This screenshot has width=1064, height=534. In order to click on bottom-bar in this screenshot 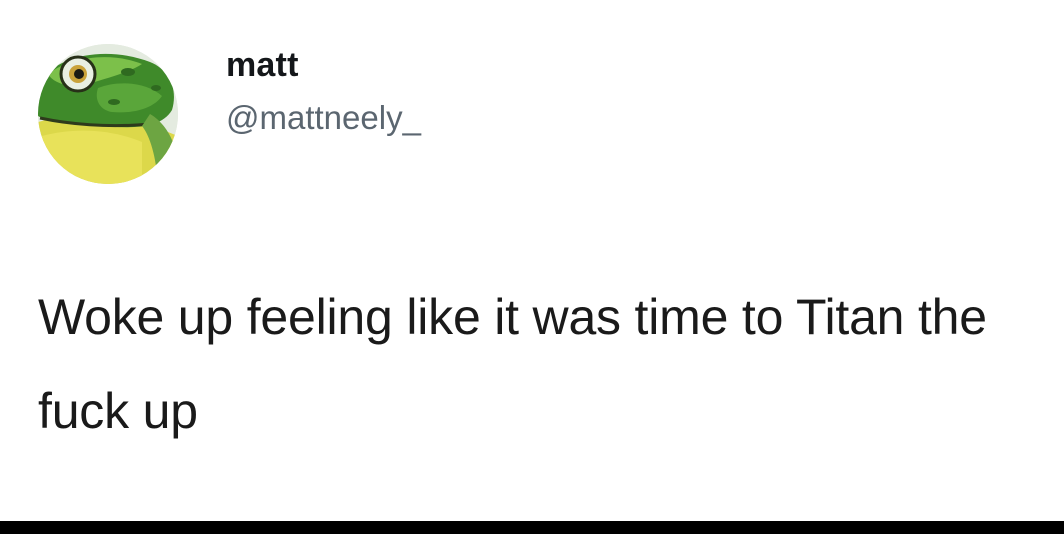, I will do `click(532, 527)`.